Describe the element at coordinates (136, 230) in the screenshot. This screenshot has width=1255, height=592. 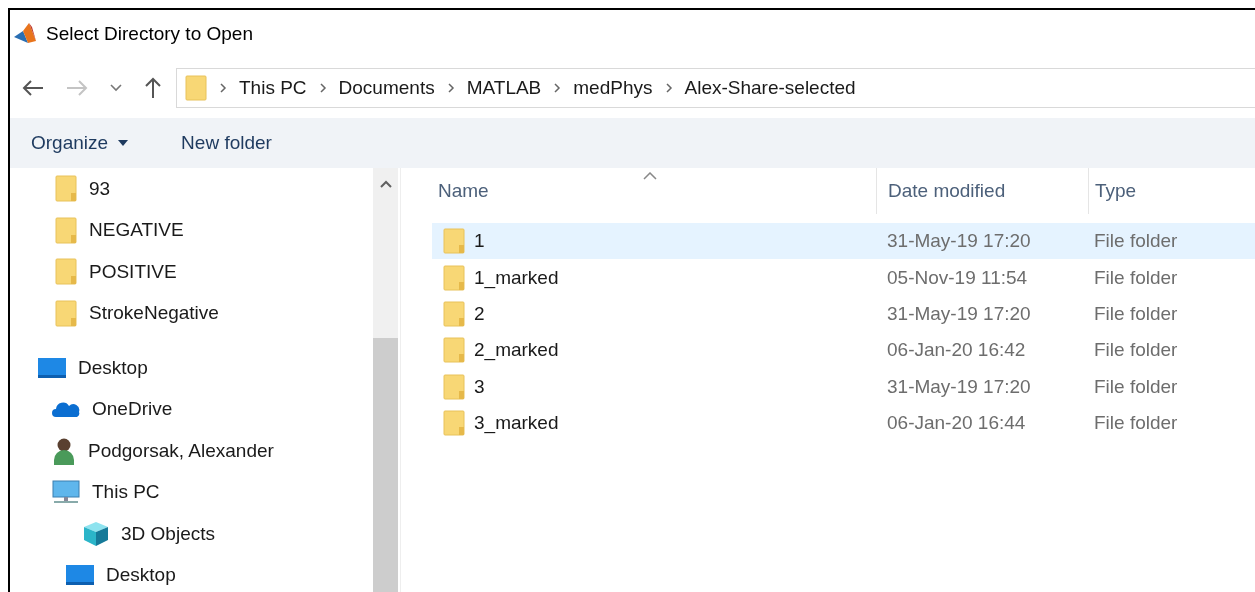
I see `tree-item-label: NEGATIVE` at that location.